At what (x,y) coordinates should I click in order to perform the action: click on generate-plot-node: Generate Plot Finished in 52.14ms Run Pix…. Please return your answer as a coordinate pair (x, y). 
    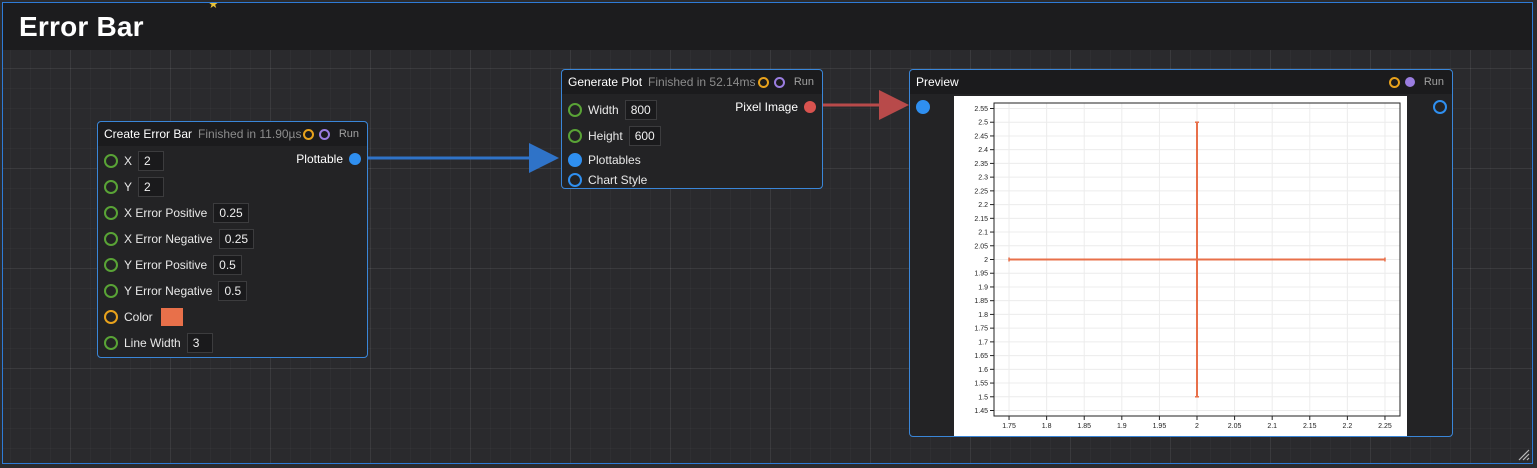
    Looking at the image, I should click on (692, 129).